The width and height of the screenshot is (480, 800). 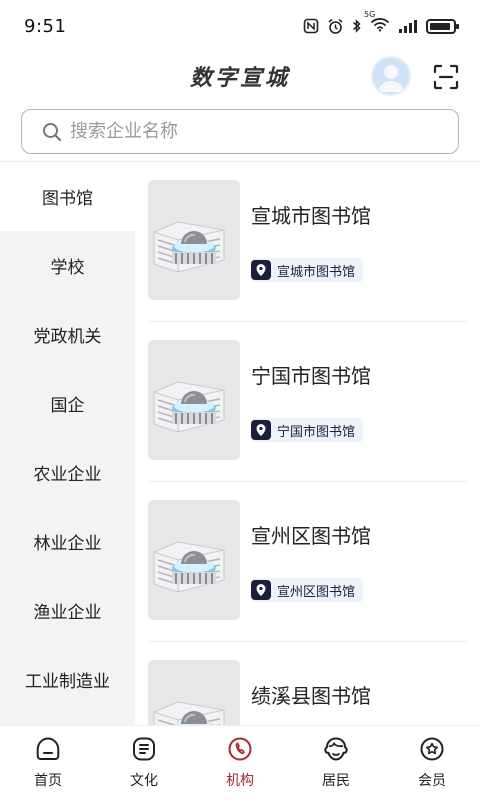 I want to click on wifi-icon: 5G, so click(x=377, y=23).